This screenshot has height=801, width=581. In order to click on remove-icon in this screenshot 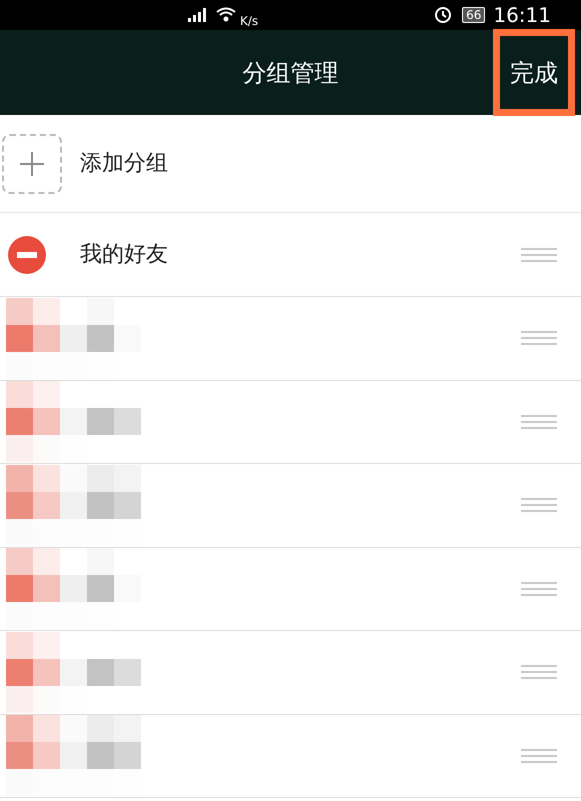, I will do `click(27, 255)`.